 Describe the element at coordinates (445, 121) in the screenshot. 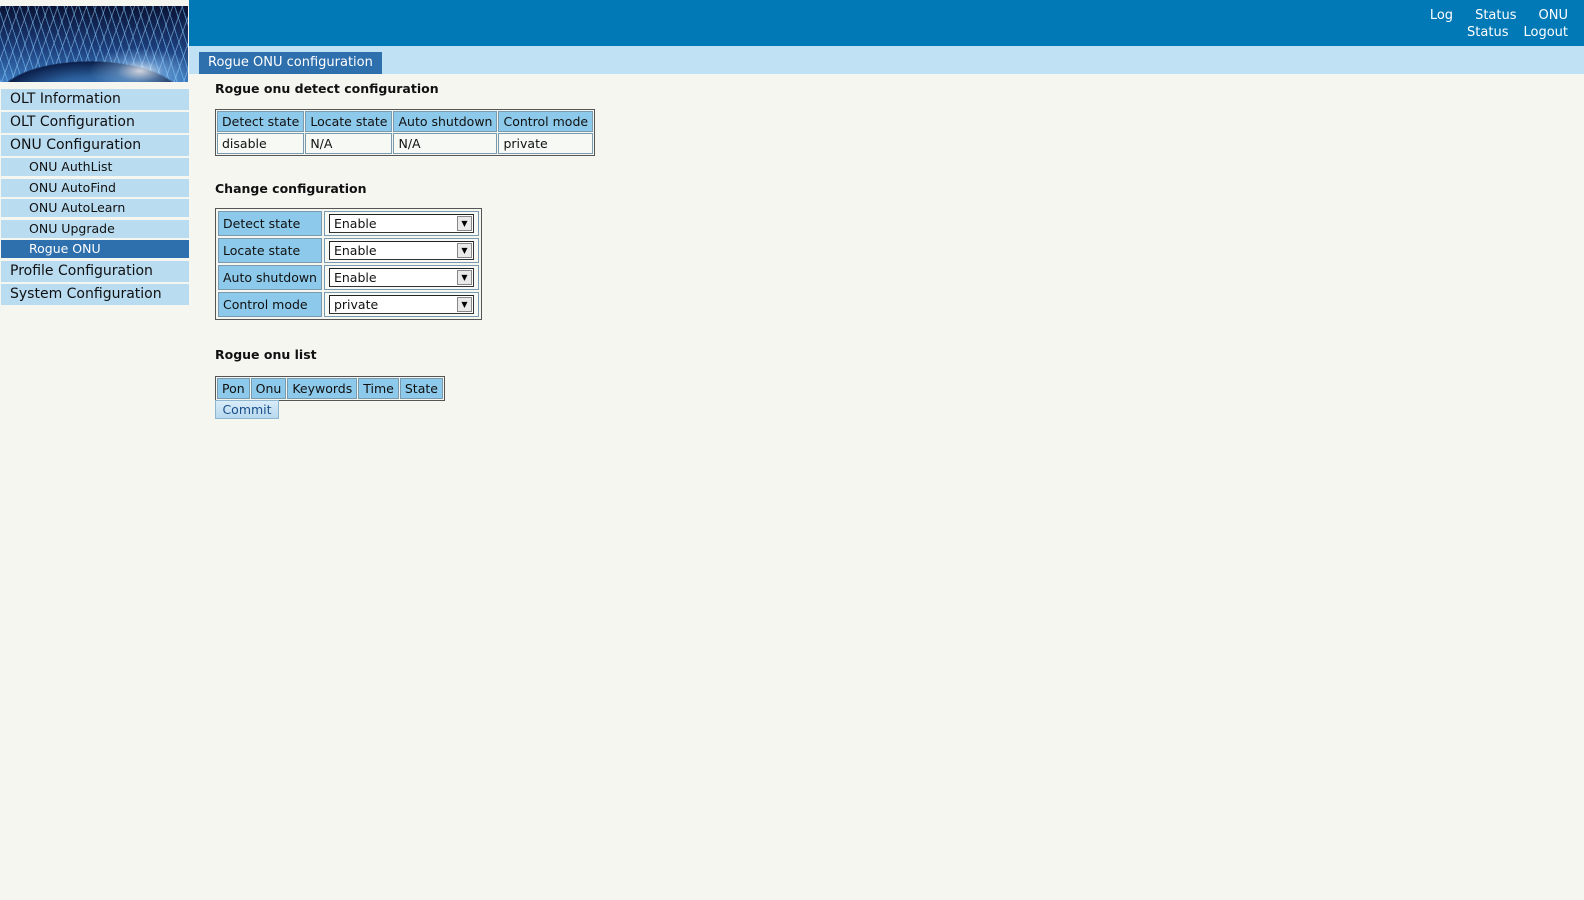

I see `detect-header-auto-shutdown: Auto shutdown` at that location.